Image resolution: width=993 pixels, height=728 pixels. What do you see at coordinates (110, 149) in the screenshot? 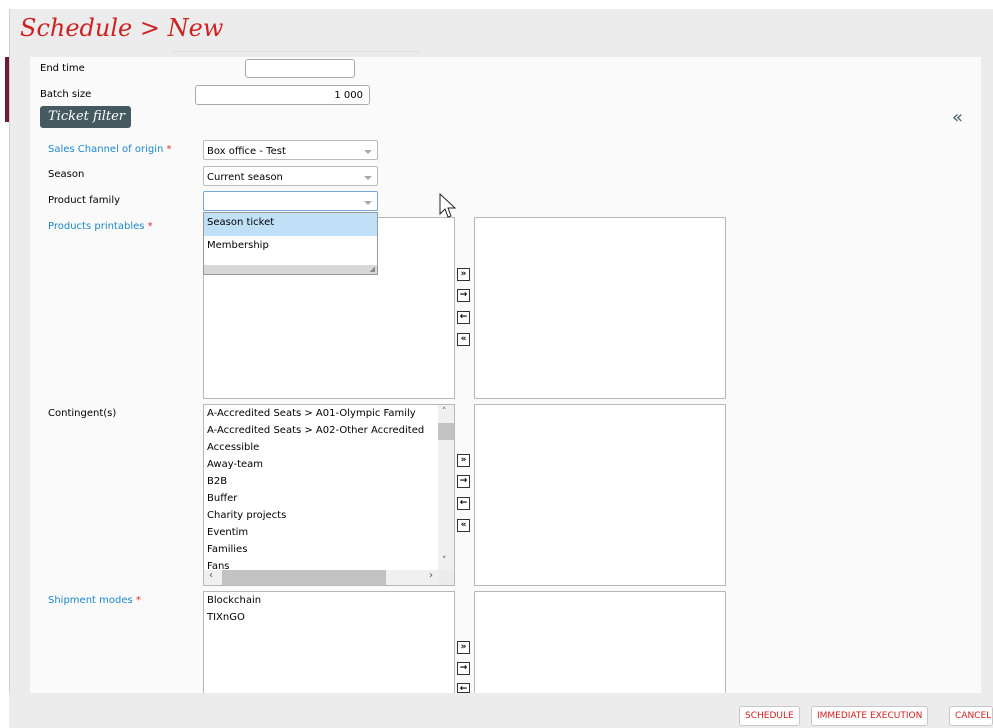
I see `sales-channel-label: Sales Channel of origin *` at bounding box center [110, 149].